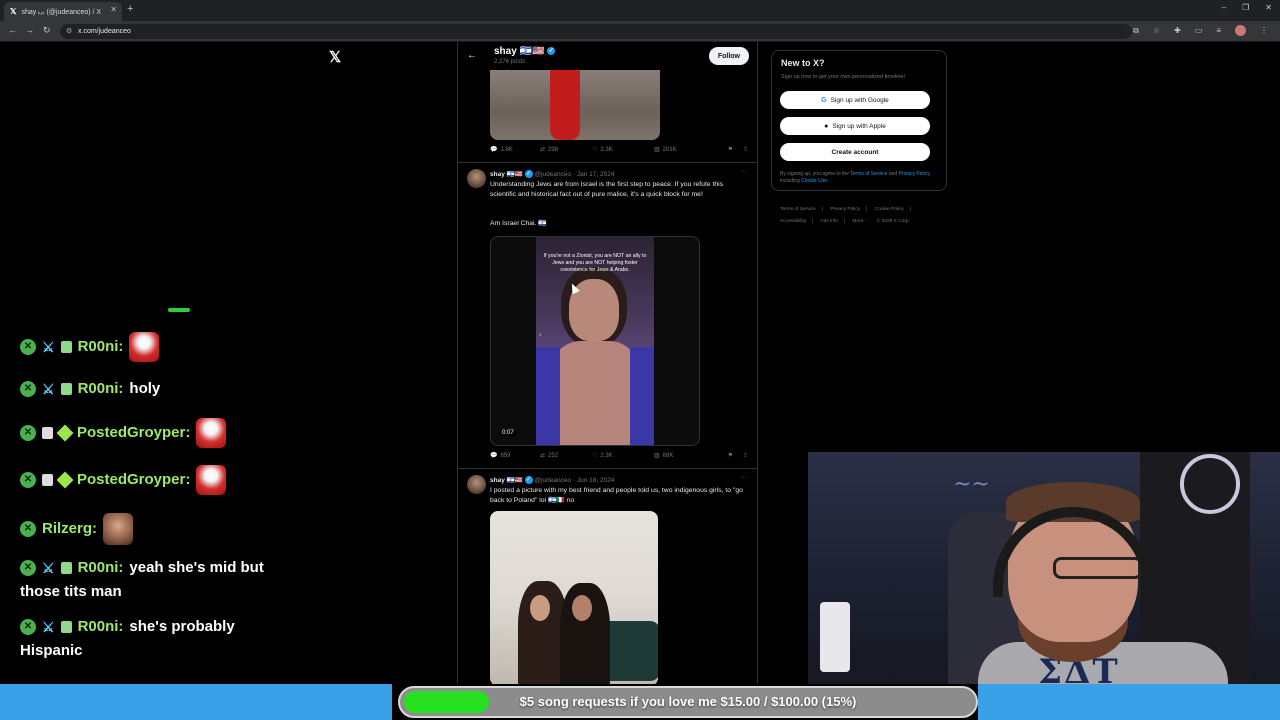 The image size is (1280, 720). What do you see at coordinates (196, 702) in the screenshot?
I see `goal-bar-left-accent` at bounding box center [196, 702].